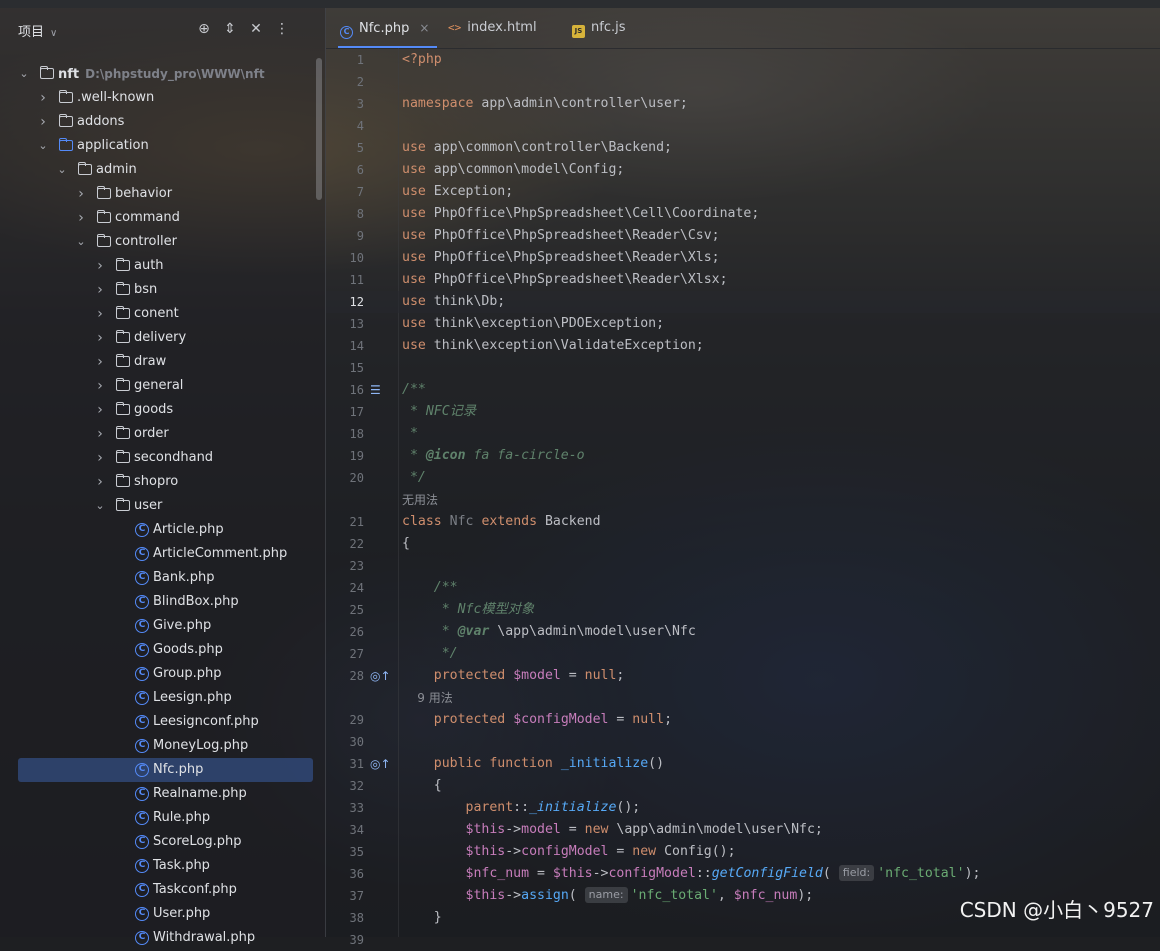 This screenshot has width=1160, height=951. What do you see at coordinates (204, 29) in the screenshot?
I see `locate-file-icon: ⊕` at bounding box center [204, 29].